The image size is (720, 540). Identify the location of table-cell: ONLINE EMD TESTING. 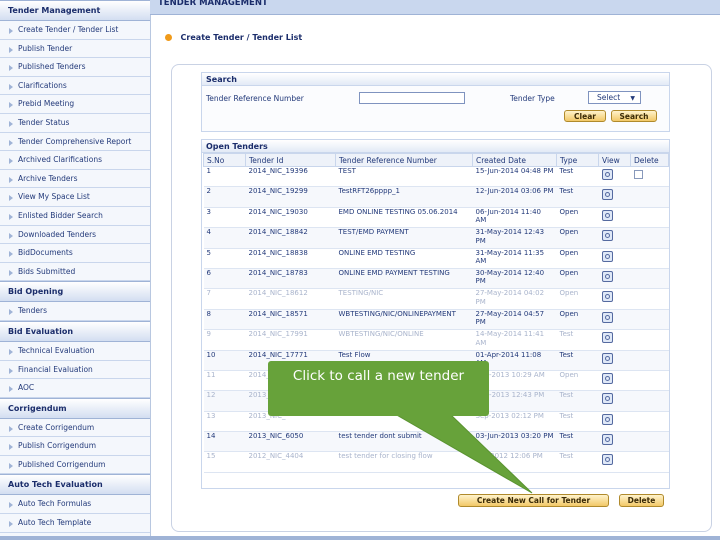
(404, 258).